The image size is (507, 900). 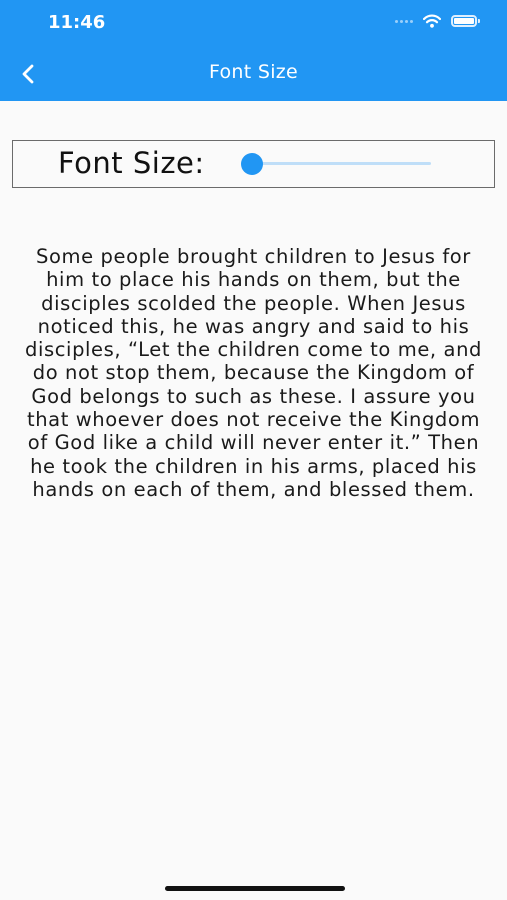 I want to click on status-icons, so click(x=437, y=21).